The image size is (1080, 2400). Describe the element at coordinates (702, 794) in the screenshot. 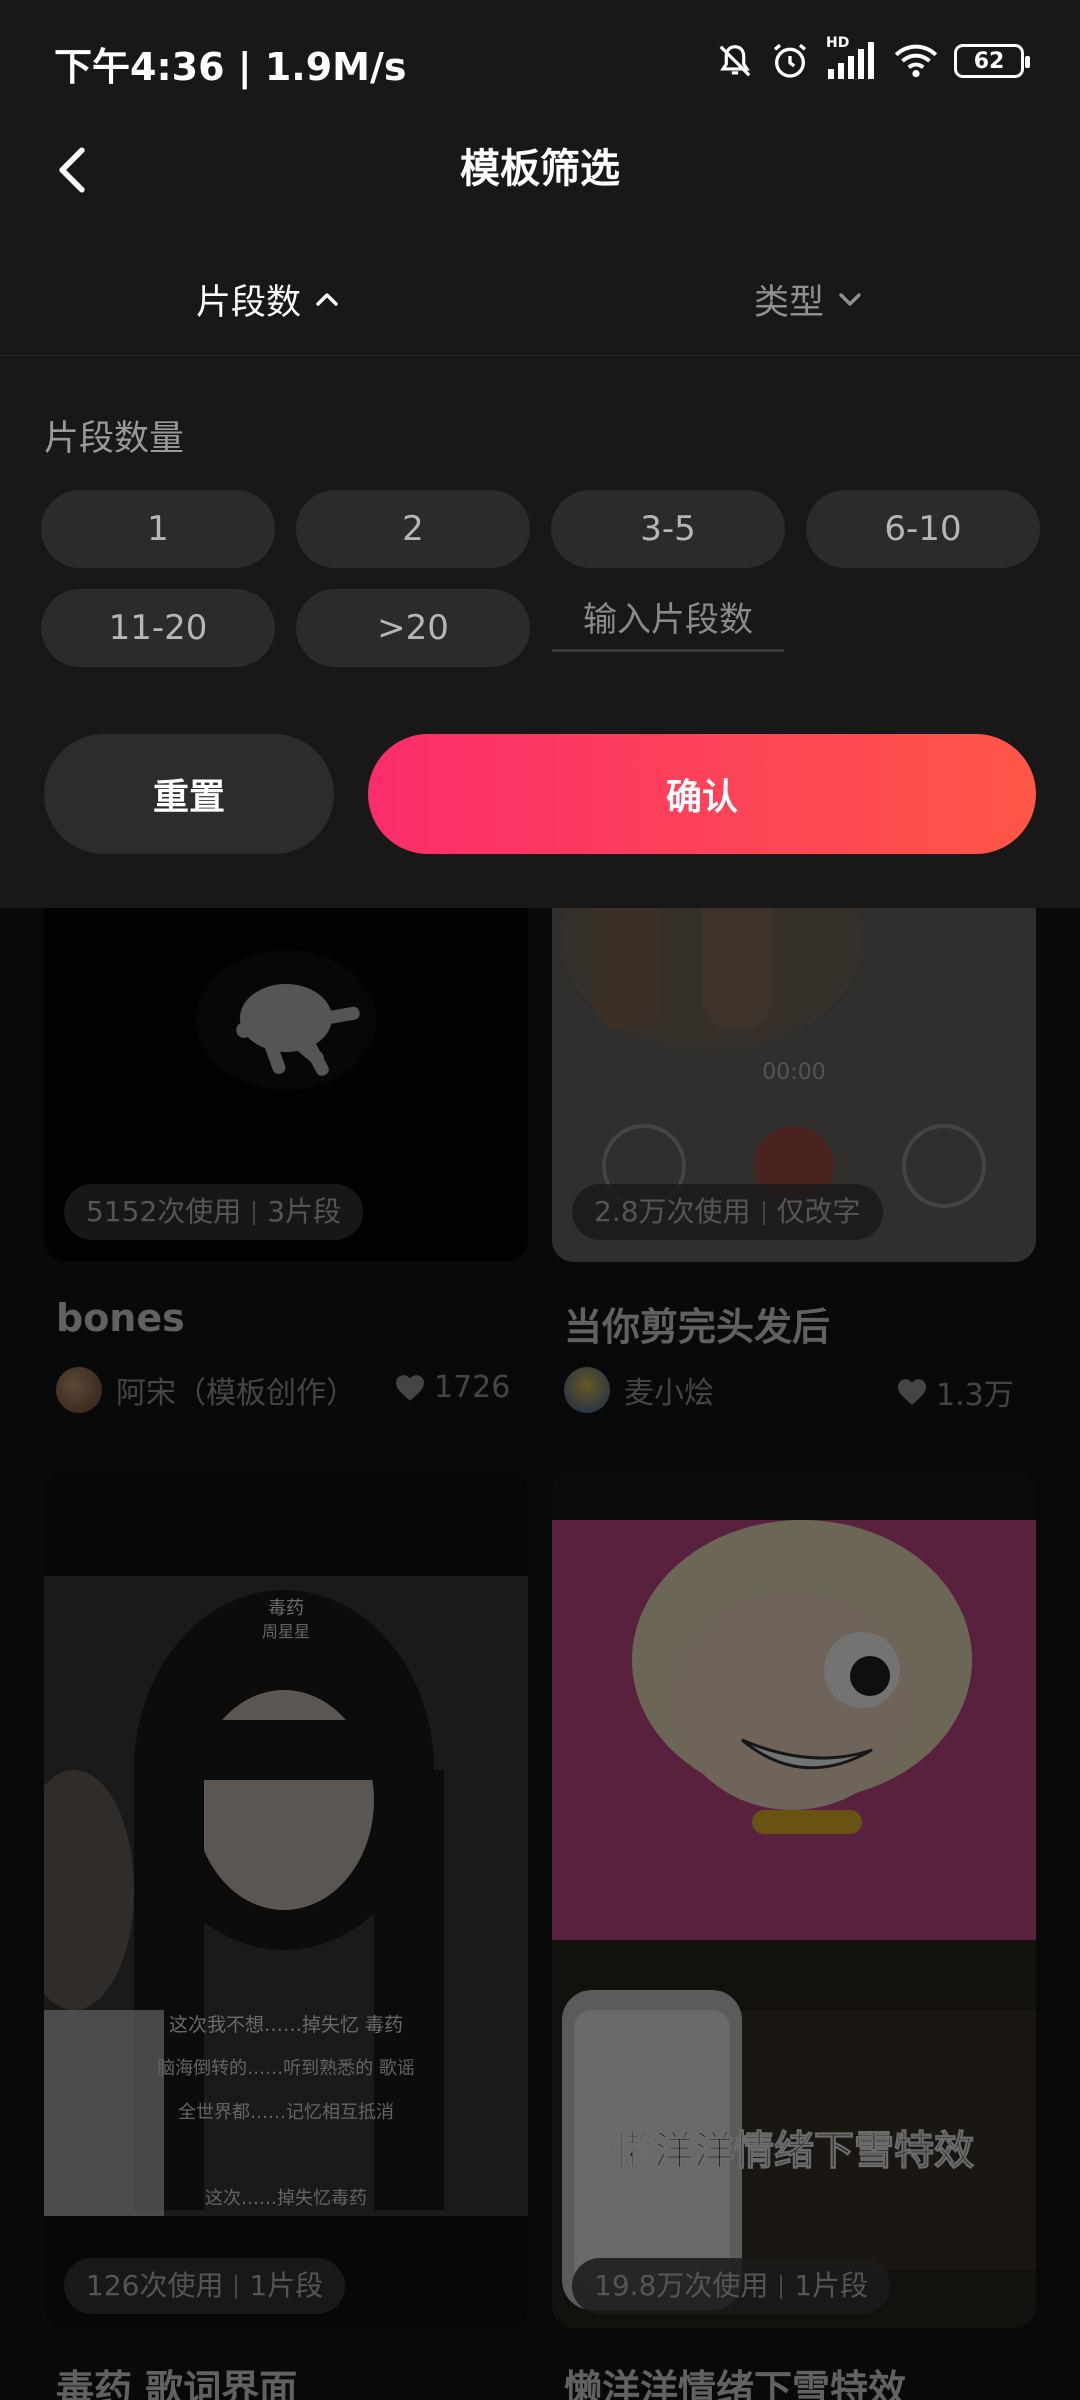

I see `confirm-button: 确认` at that location.